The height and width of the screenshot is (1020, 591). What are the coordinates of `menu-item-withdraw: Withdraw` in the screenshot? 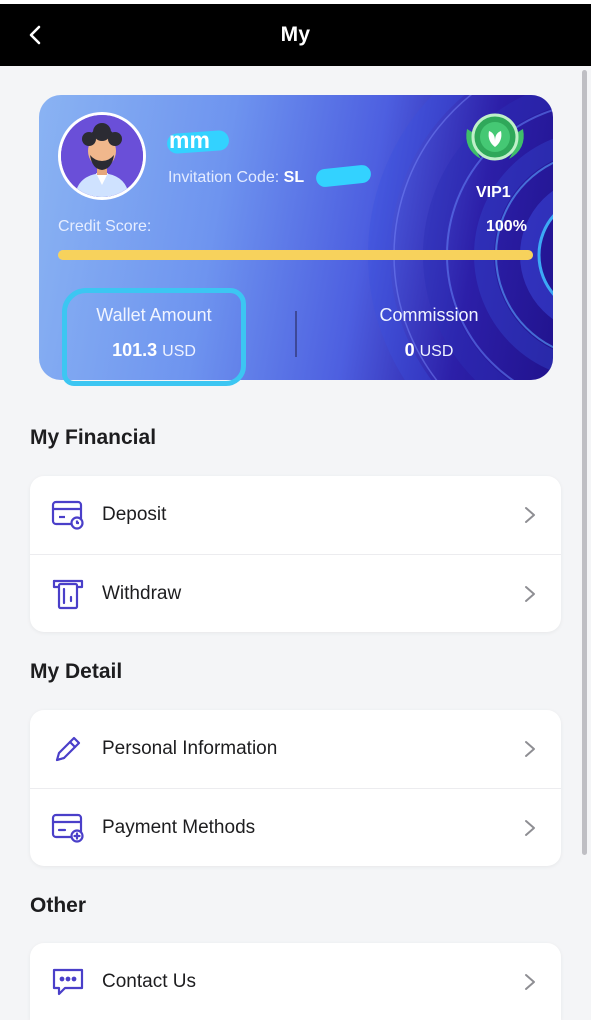 It's located at (295, 593).